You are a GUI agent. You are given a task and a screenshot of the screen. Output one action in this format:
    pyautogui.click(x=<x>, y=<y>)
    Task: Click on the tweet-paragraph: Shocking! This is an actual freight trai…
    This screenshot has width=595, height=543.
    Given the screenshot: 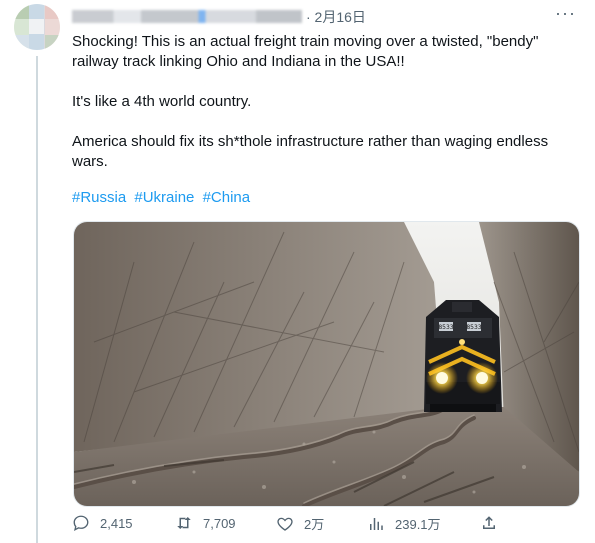 What is the action you would take?
    pyautogui.click(x=305, y=51)
    